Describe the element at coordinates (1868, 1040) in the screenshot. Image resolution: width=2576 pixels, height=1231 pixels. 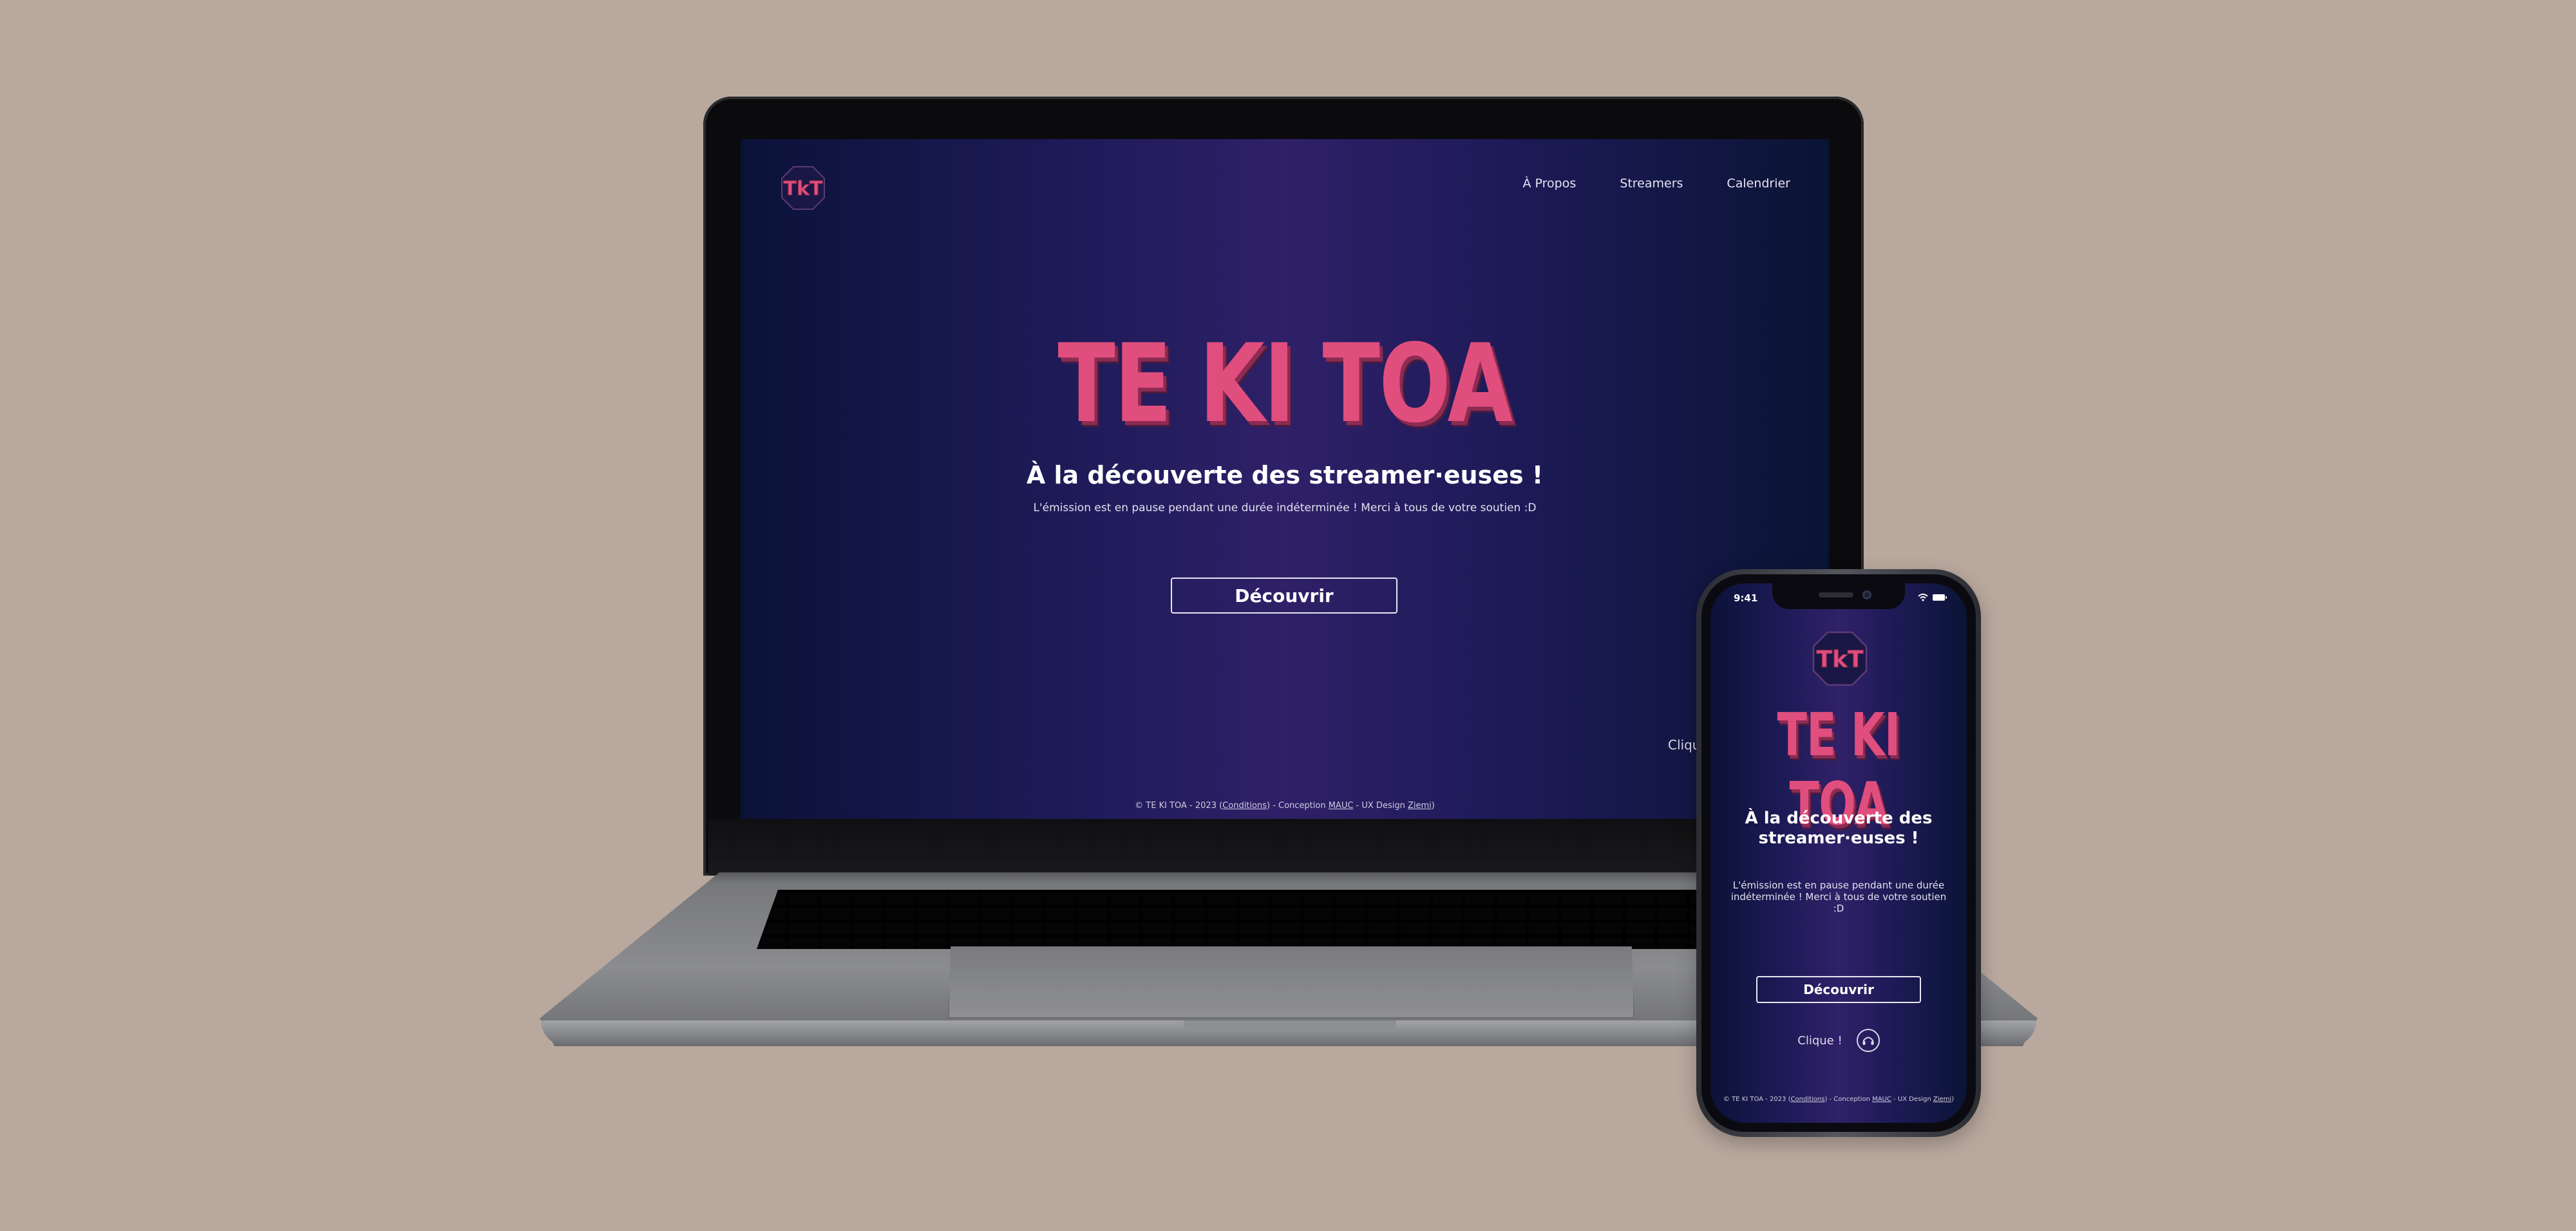
I see `headphones-icon` at that location.